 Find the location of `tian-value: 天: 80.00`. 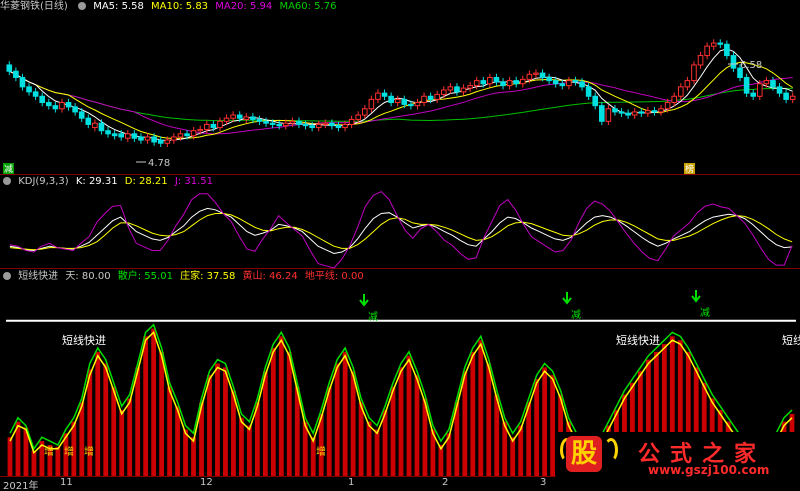

tian-value: 天: 80.00 is located at coordinates (88, 276).